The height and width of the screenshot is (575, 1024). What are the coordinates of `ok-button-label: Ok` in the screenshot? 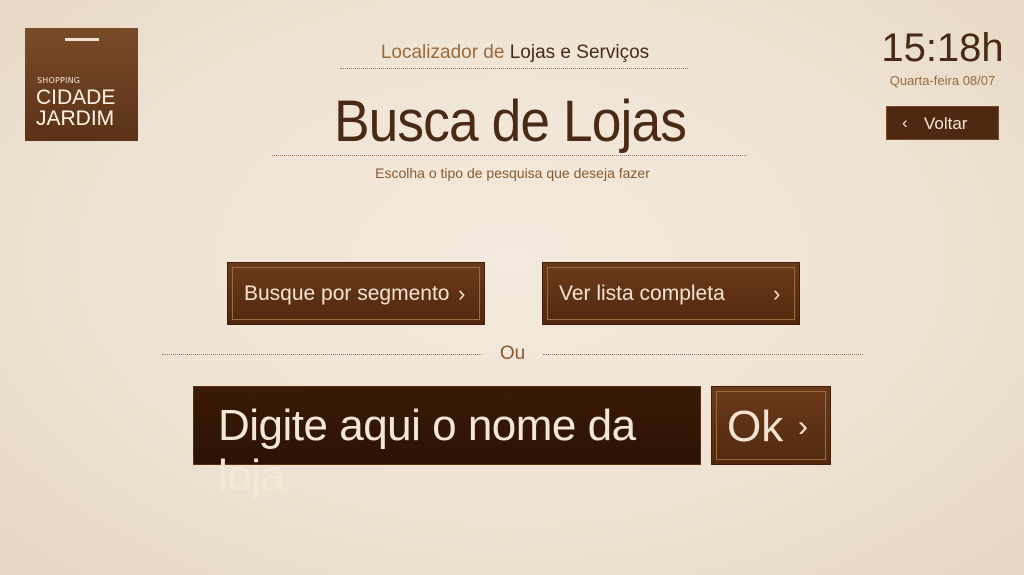 It's located at (755, 426).